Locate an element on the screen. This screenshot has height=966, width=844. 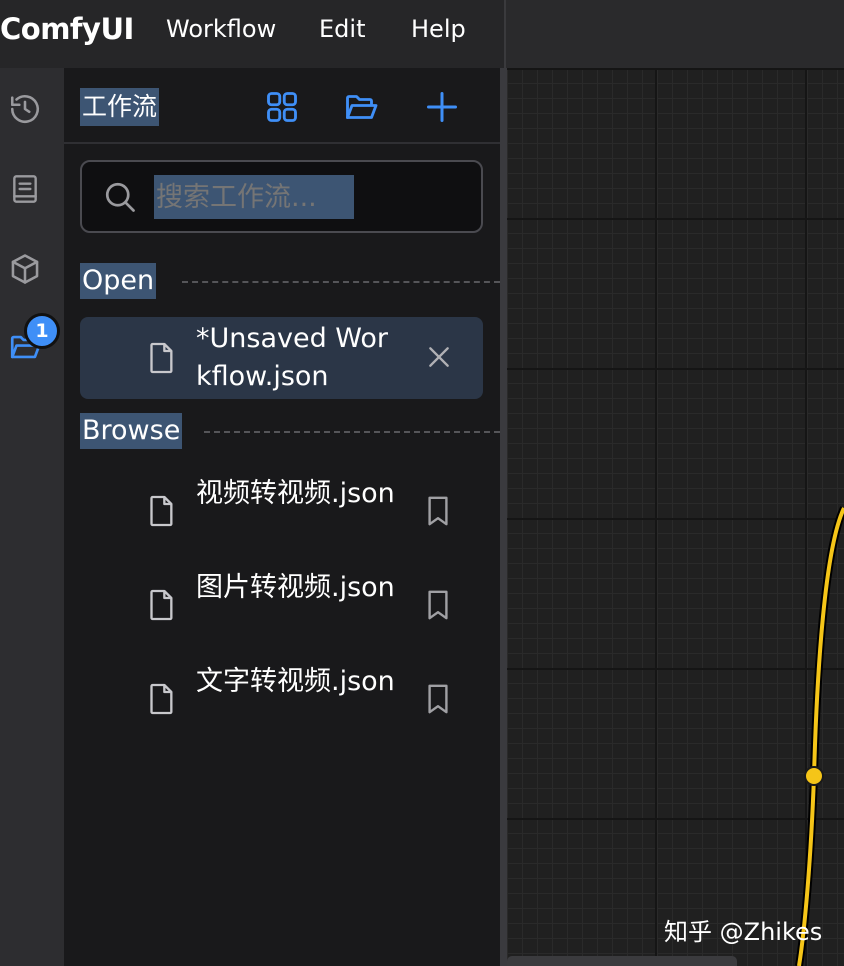
open-workflow-item: *Unsaved Workflow.json is located at coordinates (281, 358).